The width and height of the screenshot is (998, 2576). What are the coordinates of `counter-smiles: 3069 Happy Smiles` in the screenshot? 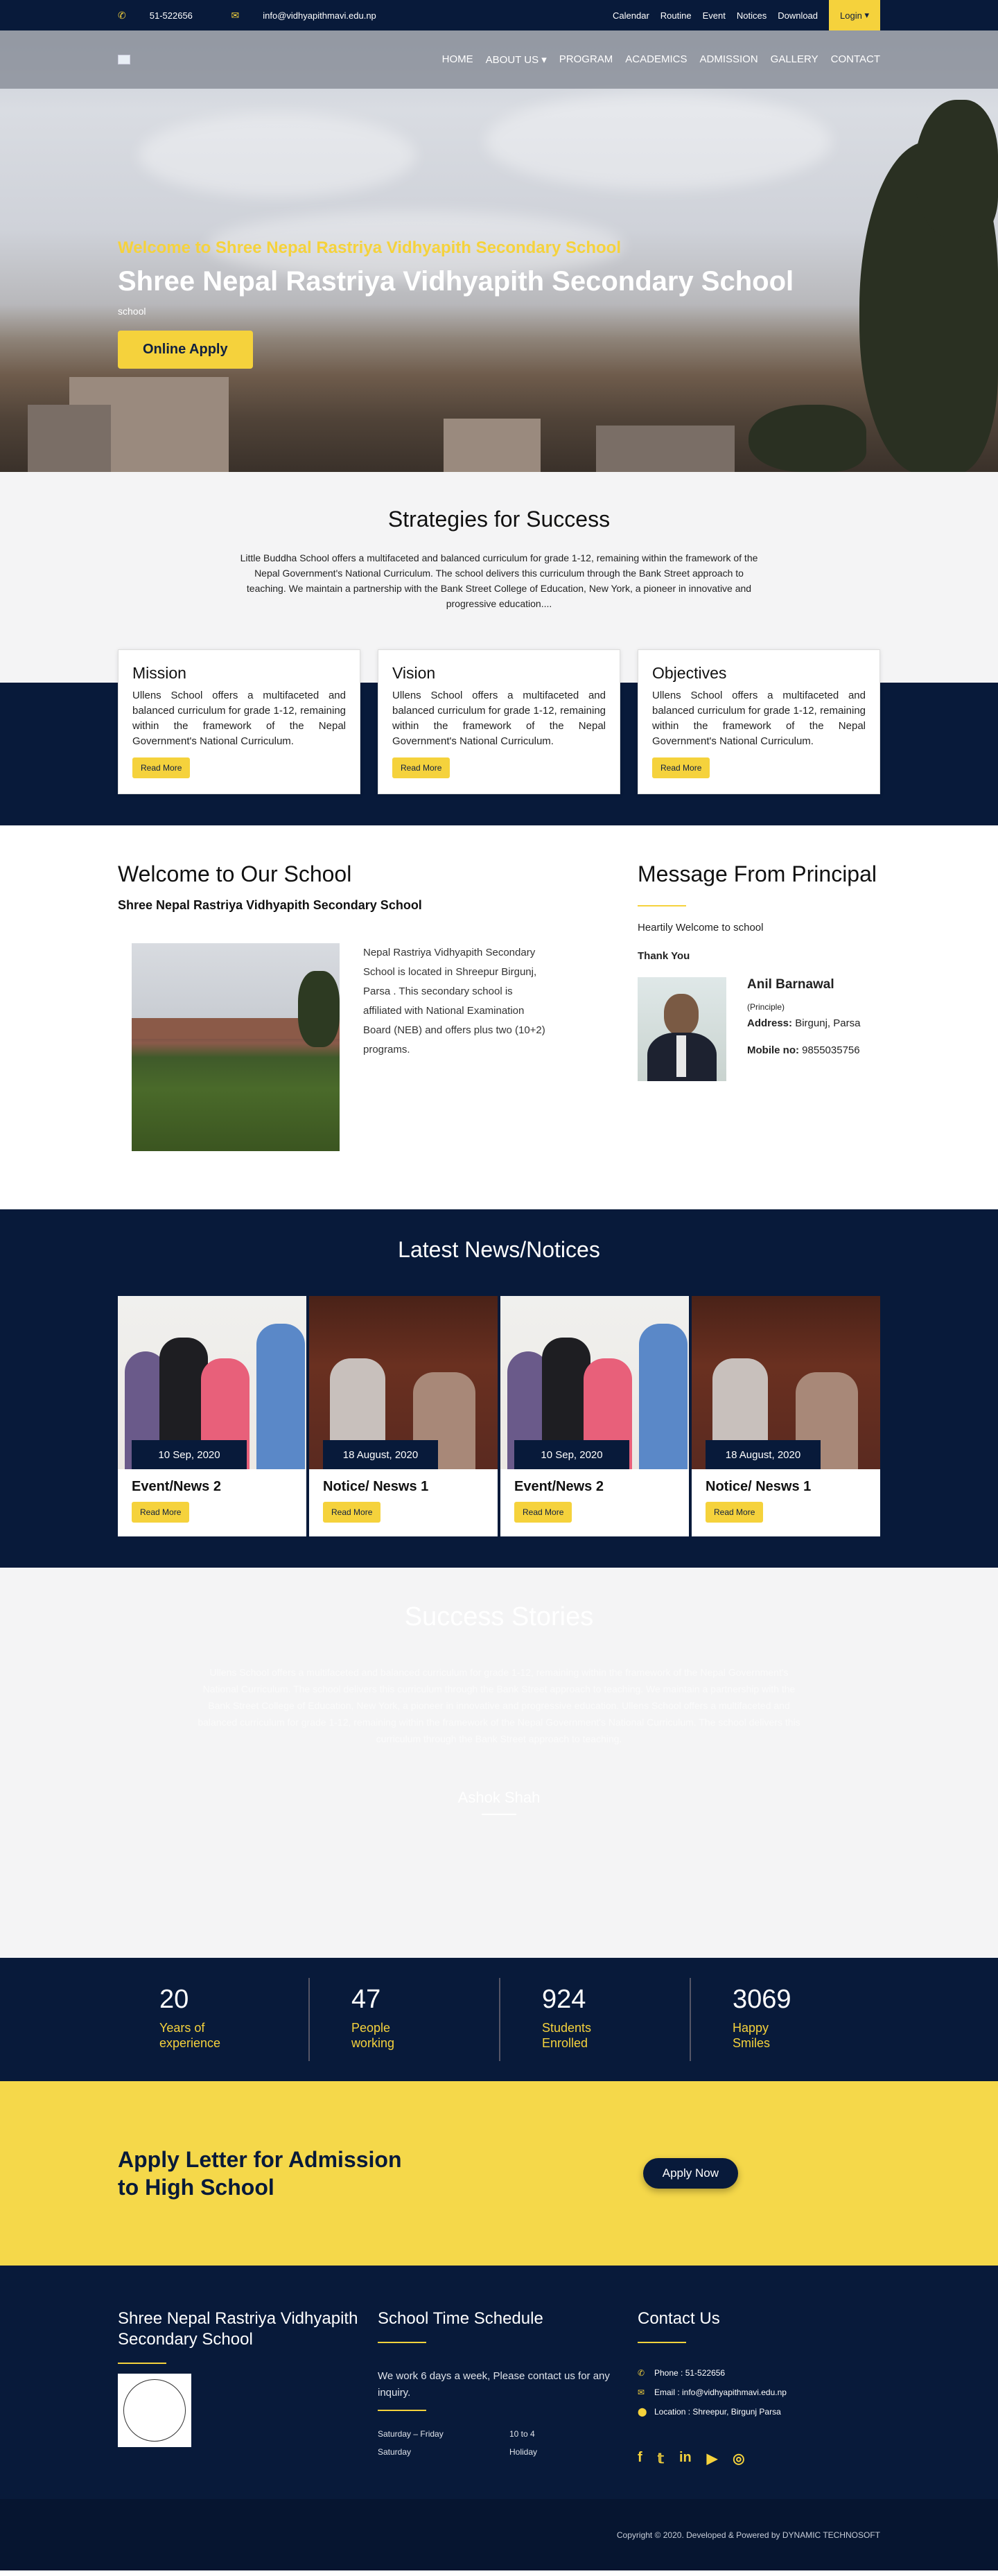 It's located at (785, 2019).